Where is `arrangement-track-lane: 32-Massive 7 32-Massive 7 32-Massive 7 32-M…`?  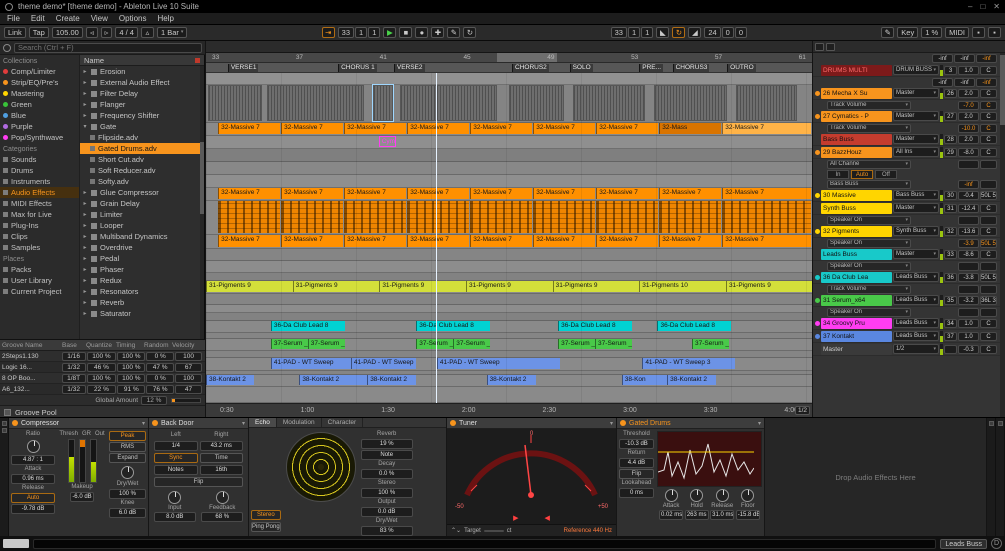 arrangement-track-lane: 32-Massive 7 32-Massive 7 32-Massive 7 32-M… is located at coordinates (509, 129).